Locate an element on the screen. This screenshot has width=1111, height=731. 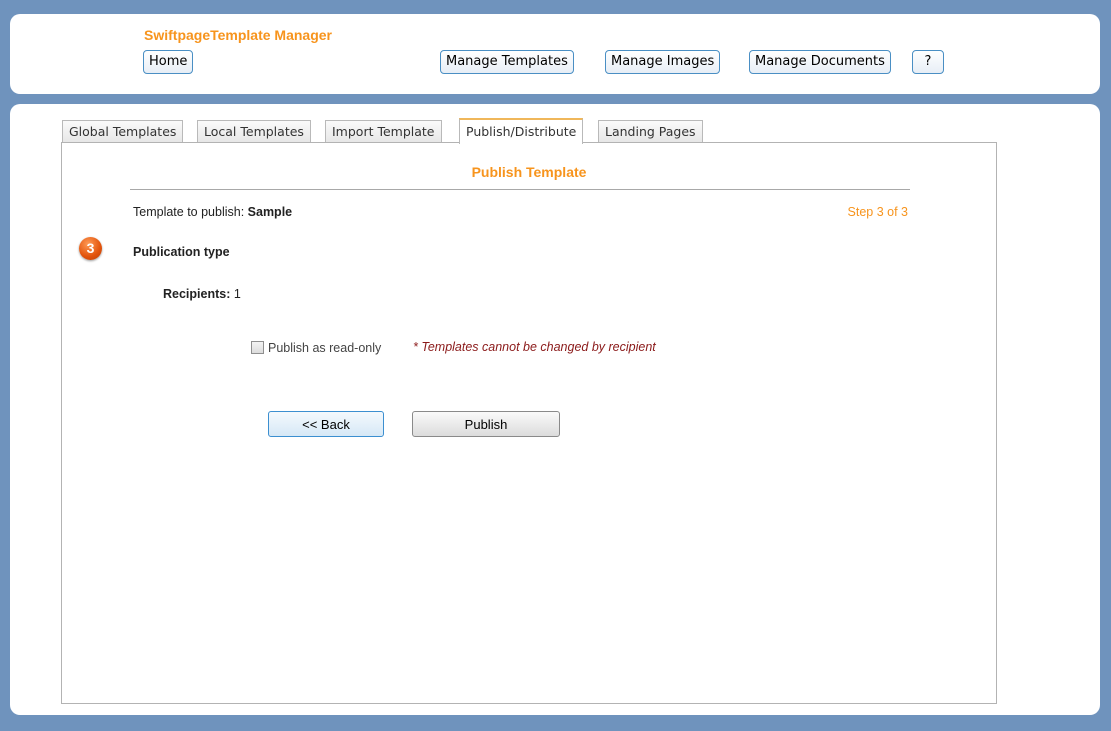
section-title: Publish Template is located at coordinates (529, 172).